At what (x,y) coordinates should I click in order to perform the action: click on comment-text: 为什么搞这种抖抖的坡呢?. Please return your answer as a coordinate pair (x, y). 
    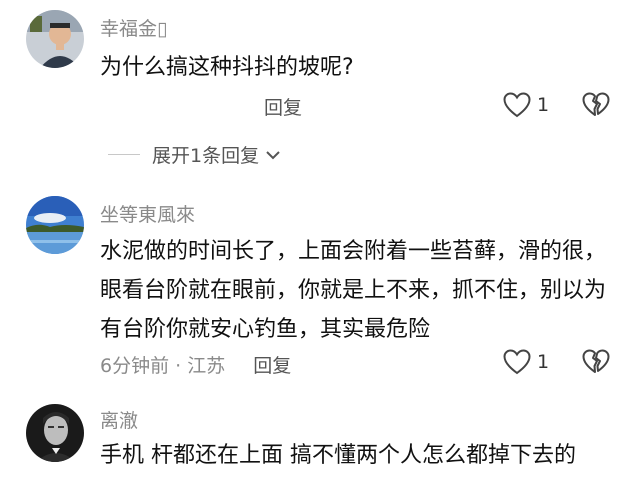
    Looking at the image, I should click on (227, 67).